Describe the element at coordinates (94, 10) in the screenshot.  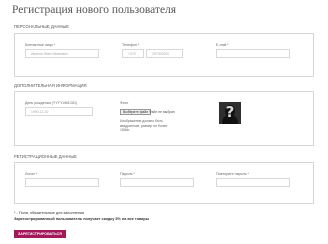
I see `page-title: Регистрация нового пользователя` at that location.